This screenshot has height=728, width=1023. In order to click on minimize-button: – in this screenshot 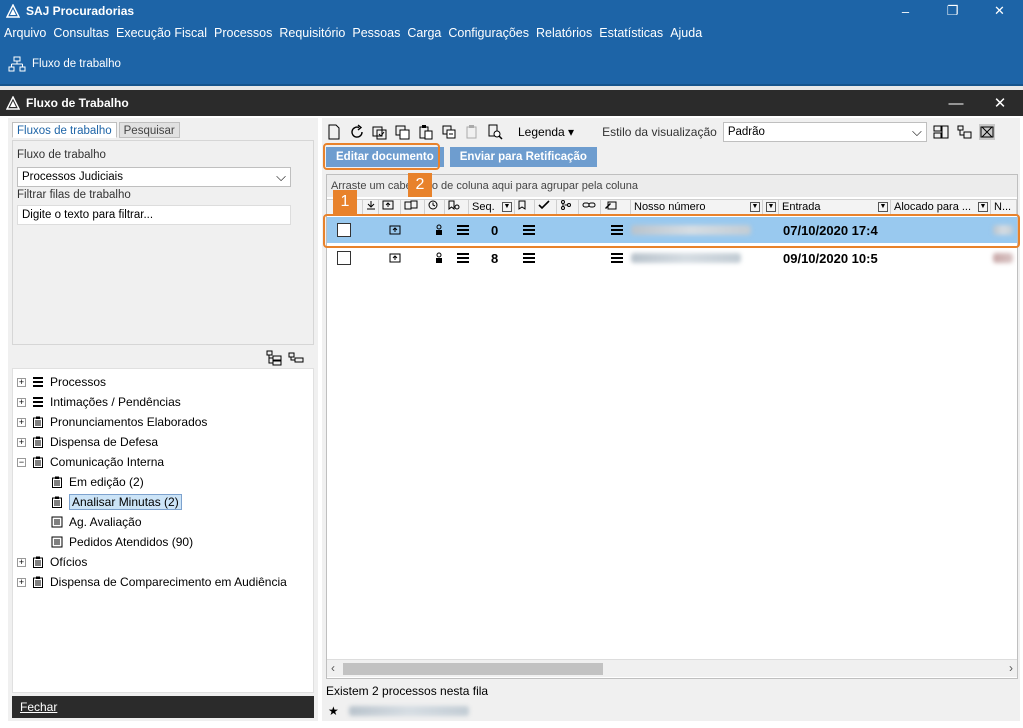, I will do `click(905, 11)`.